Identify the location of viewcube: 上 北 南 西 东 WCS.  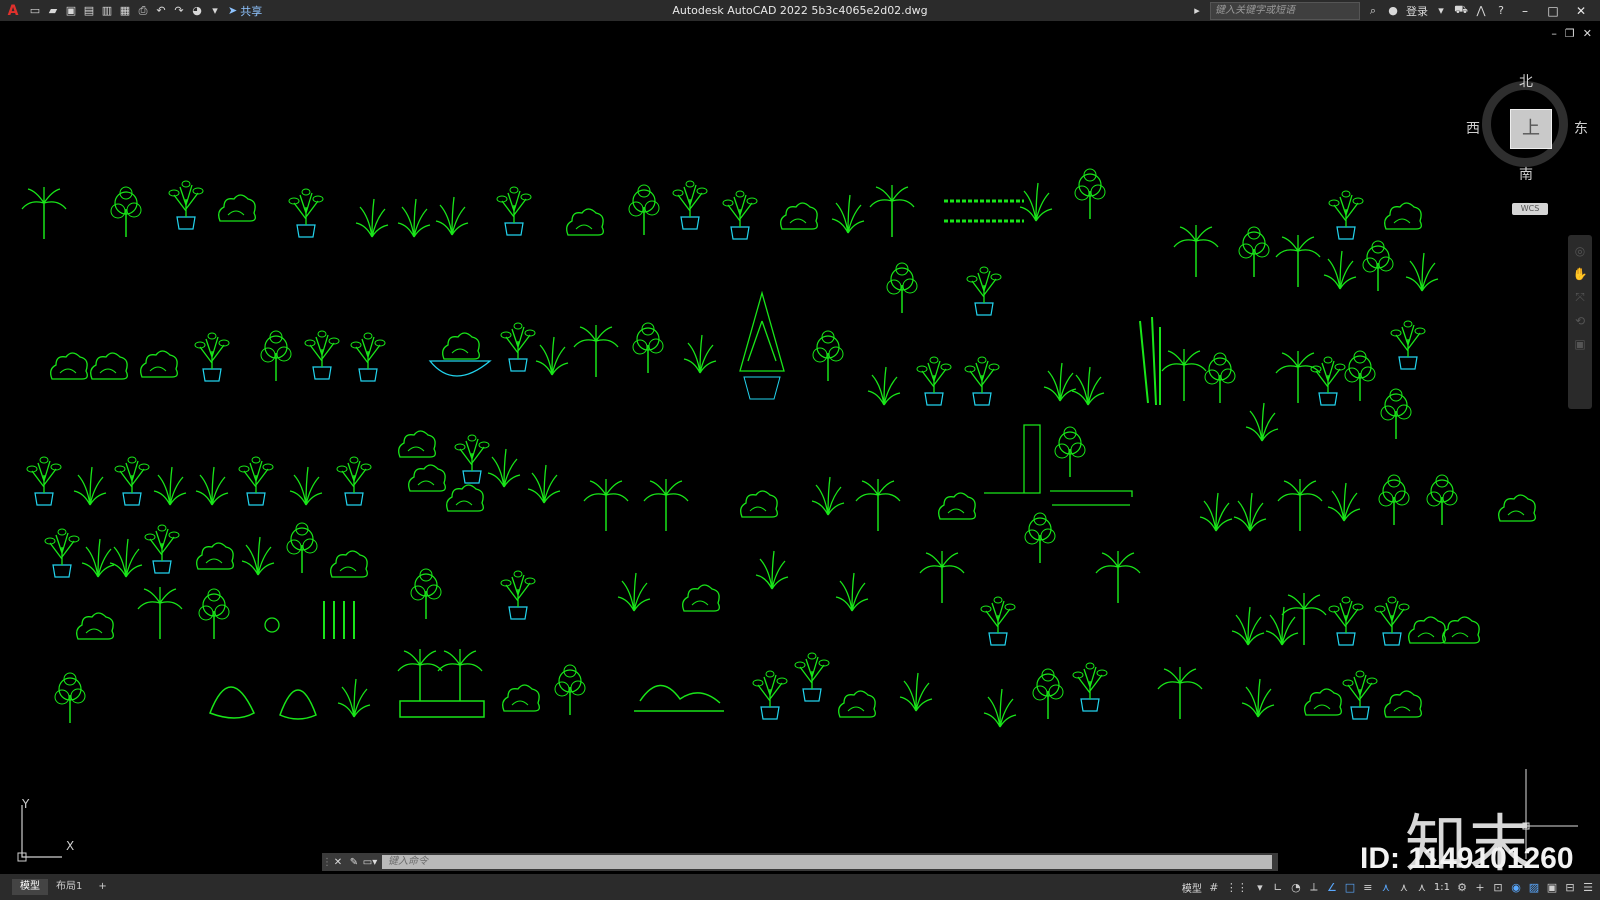
(1528, 138).